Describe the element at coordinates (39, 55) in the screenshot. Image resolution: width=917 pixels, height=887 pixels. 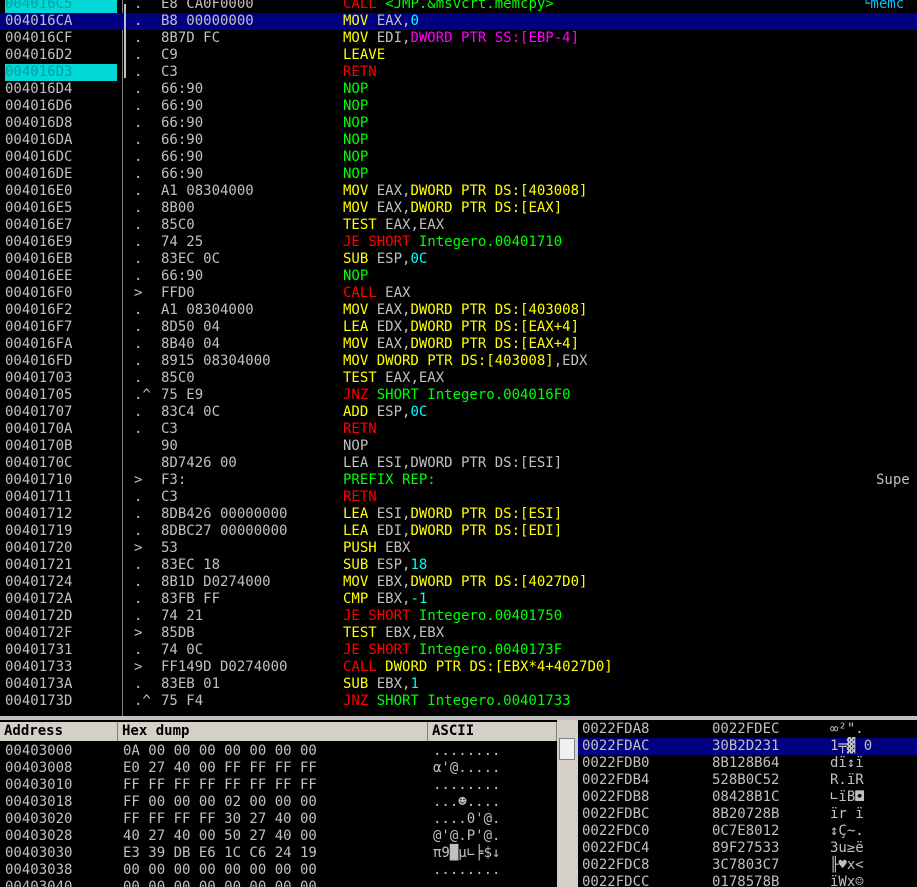
I see `disasm-address: 004016D2` at that location.